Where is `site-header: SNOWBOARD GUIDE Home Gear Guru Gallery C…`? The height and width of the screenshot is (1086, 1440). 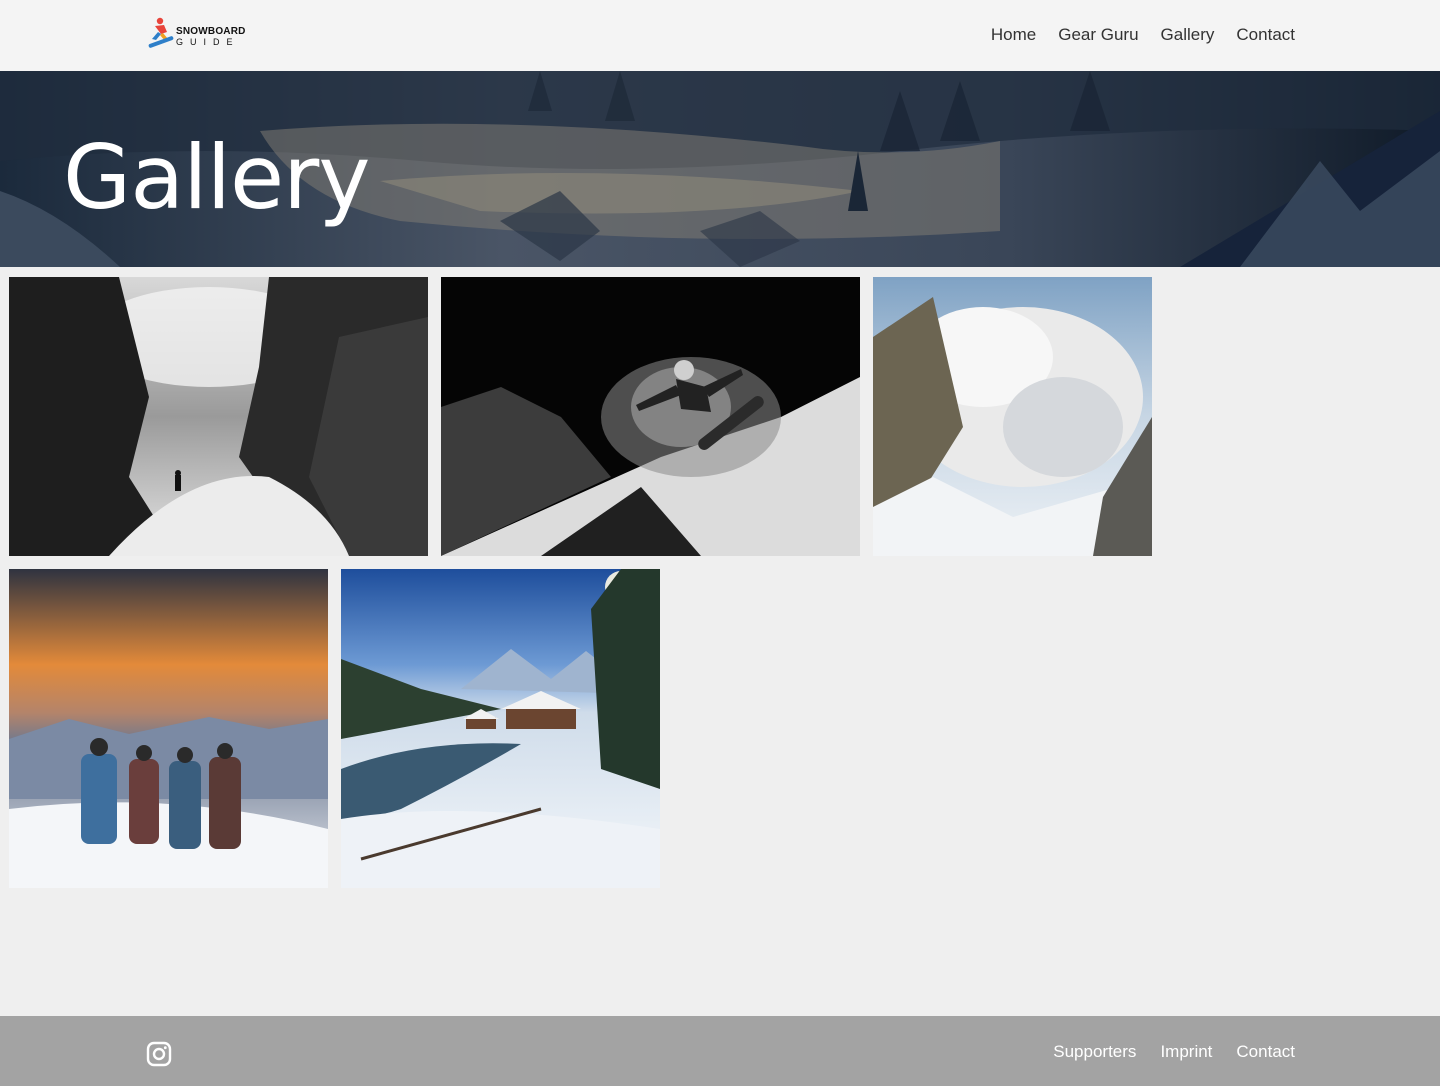
site-header: SNOWBOARD GUIDE Home Gear Guru Gallery C… is located at coordinates (720, 35).